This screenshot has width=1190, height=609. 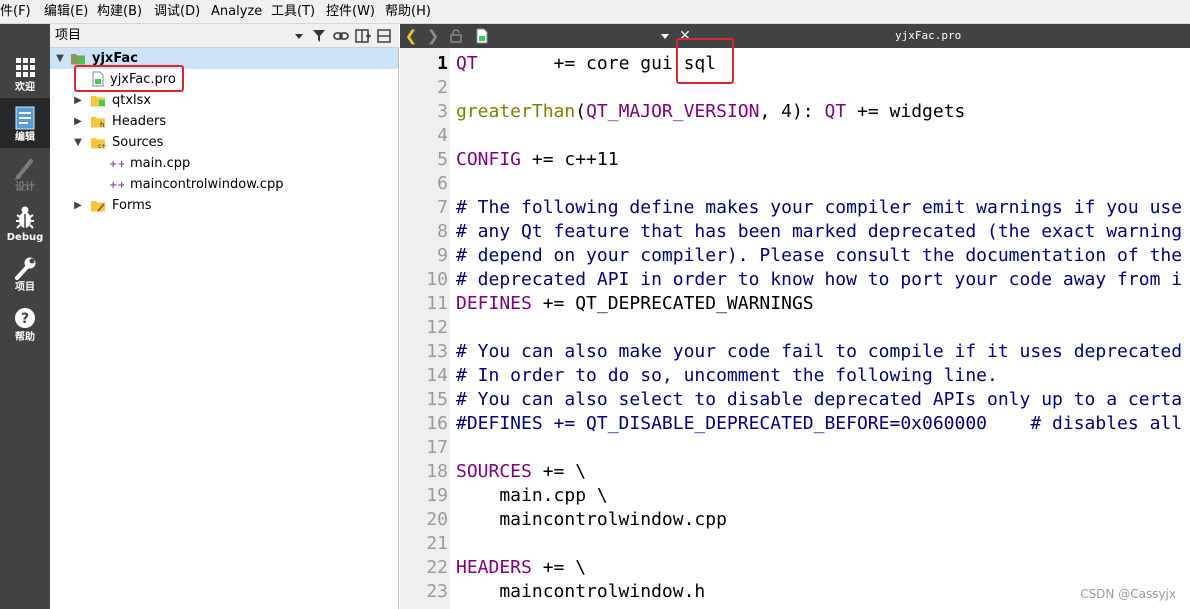 What do you see at coordinates (293, 12) in the screenshot?
I see `menu-tools: 工具(T)` at bounding box center [293, 12].